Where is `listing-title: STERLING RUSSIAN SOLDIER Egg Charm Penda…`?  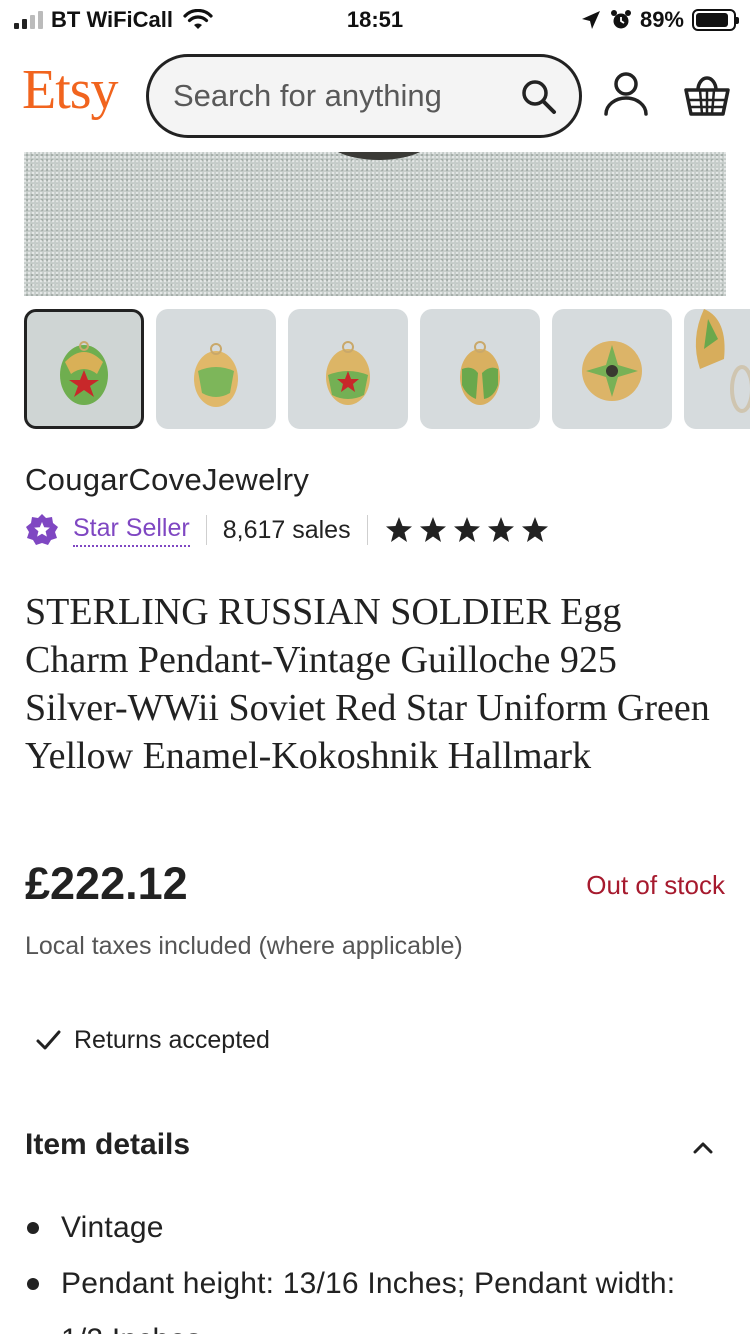
listing-title: STERLING RUSSIAN SOLDIER Egg Charm Penda… is located at coordinates (367, 684).